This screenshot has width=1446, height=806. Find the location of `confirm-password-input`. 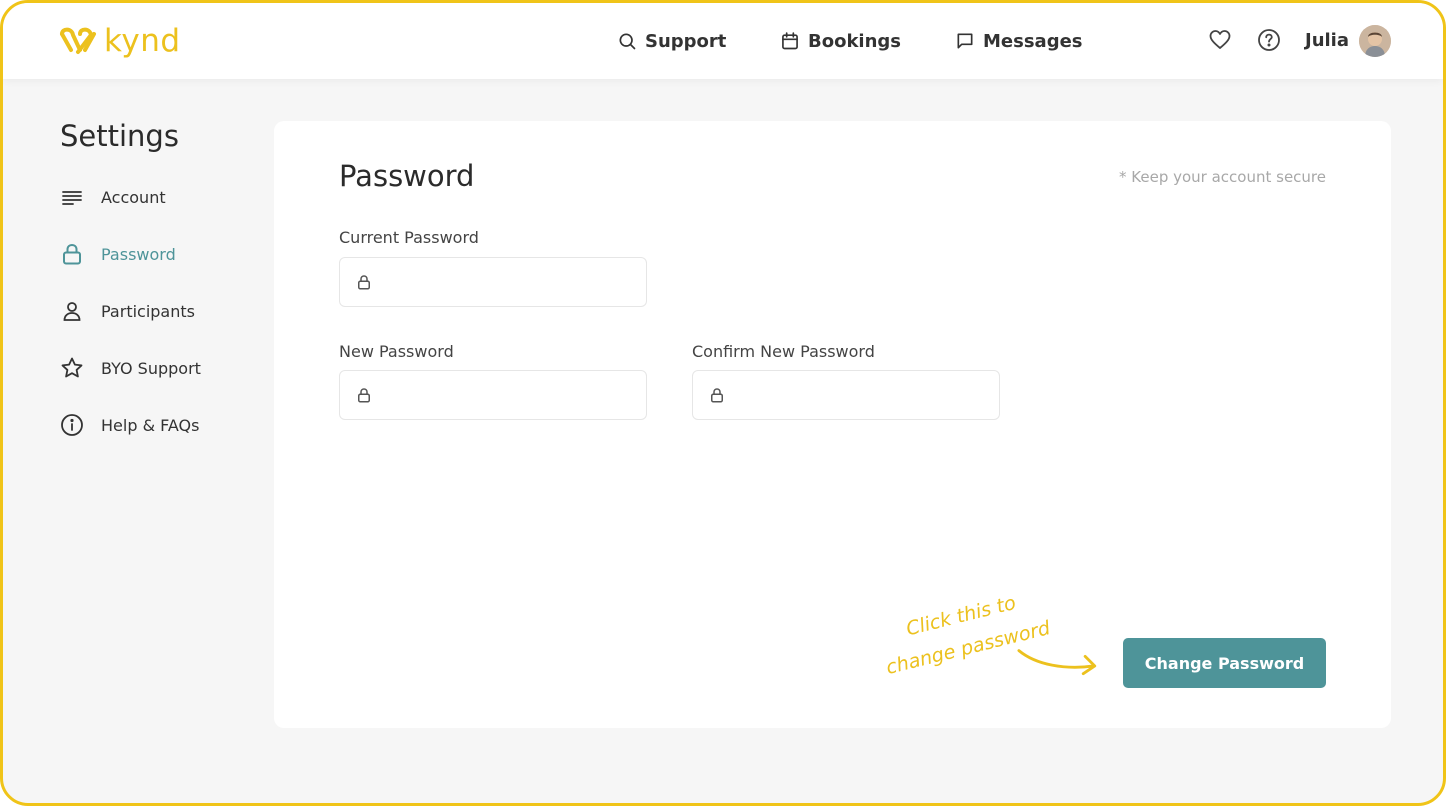

confirm-password-input is located at coordinates (865, 395).